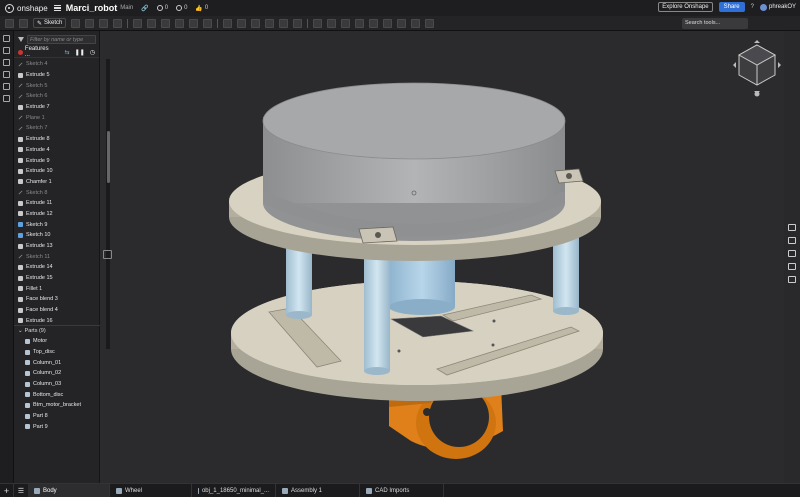 This screenshot has width=800, height=497. Describe the element at coordinates (6, 62) in the screenshot. I see `appearance-icon` at that location.